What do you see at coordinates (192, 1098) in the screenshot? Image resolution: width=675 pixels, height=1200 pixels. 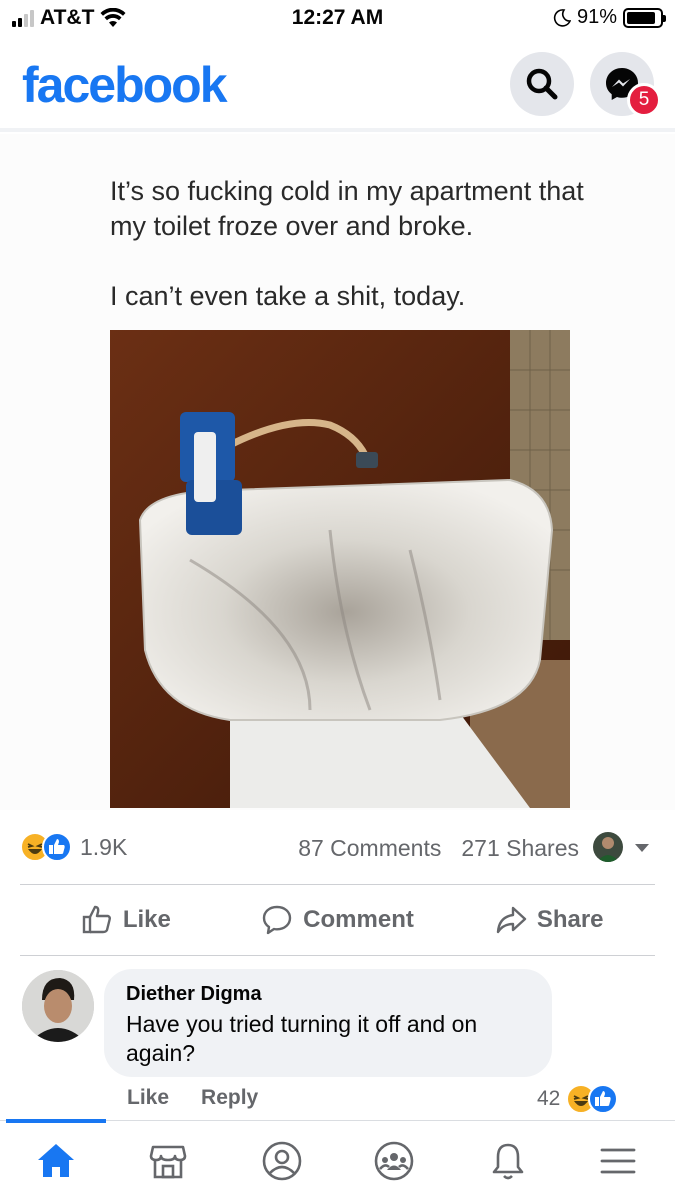 I see `comment-actions: Like Reply` at bounding box center [192, 1098].